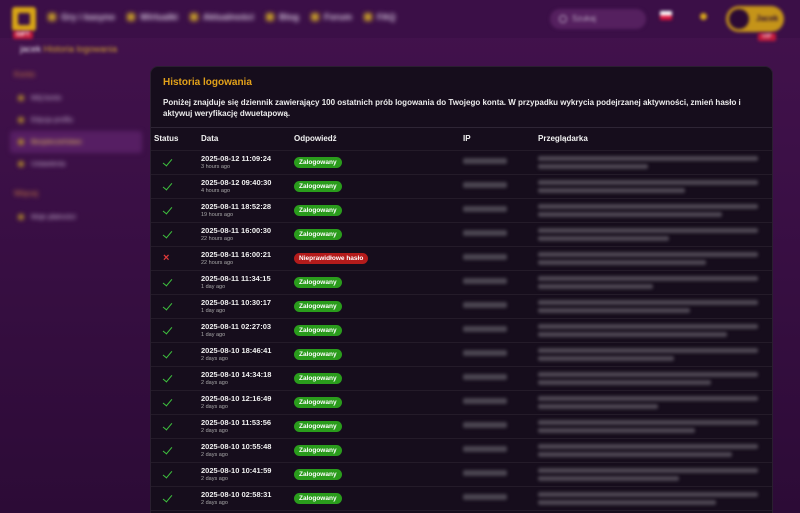 Image resolution: width=800 pixels, height=513 pixels. What do you see at coordinates (213, 311) in the screenshot?
I see `login-relative-time: 1 day ago` at bounding box center [213, 311].